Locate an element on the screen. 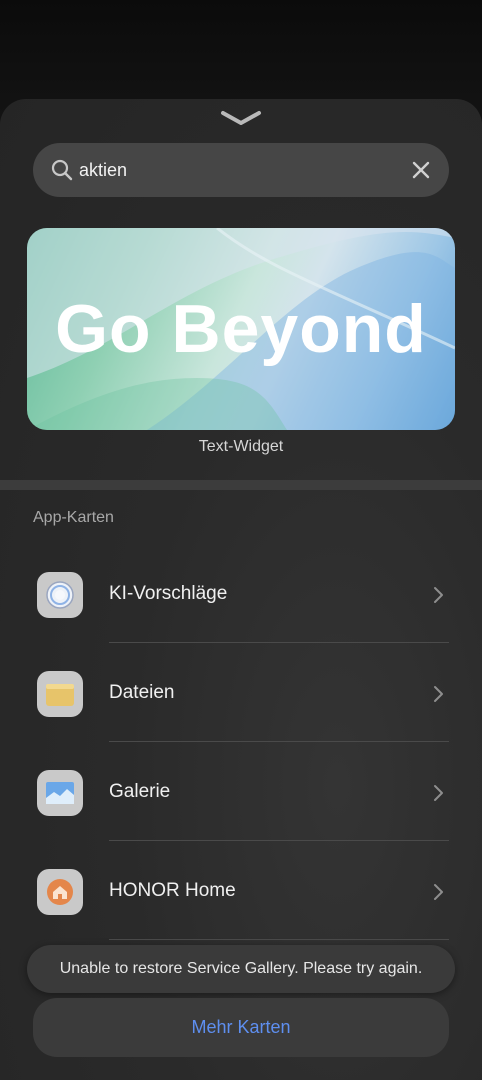 The width and height of the screenshot is (482, 1080). search-icon is located at coordinates (62, 170).